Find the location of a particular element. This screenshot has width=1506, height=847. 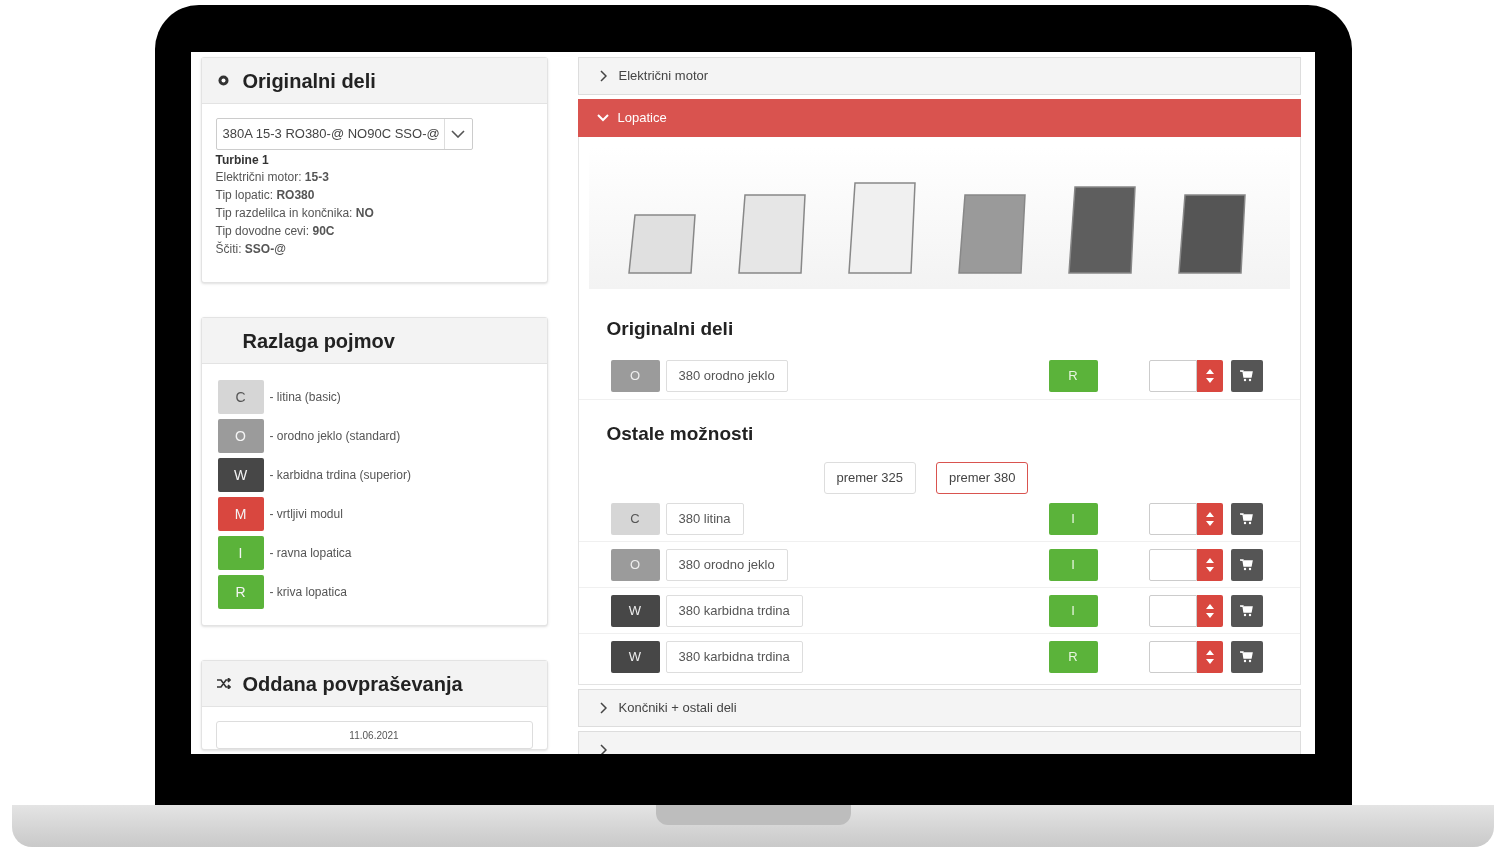

legend-text: - kriva lopatica is located at coordinates (308, 592).